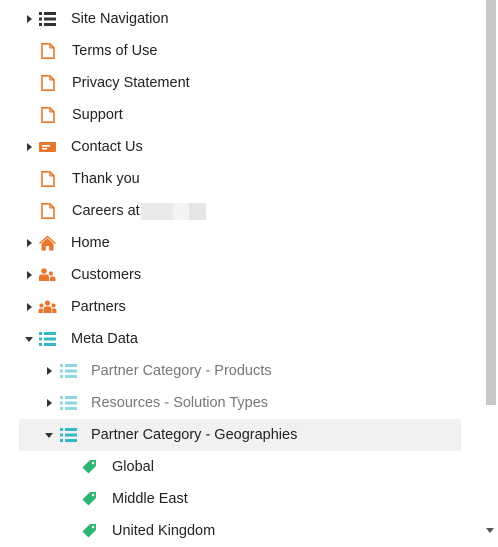 Image resolution: width=498 pixels, height=547 pixels. Describe the element at coordinates (90, 243) in the screenshot. I see `tree-item-label: Home` at that location.